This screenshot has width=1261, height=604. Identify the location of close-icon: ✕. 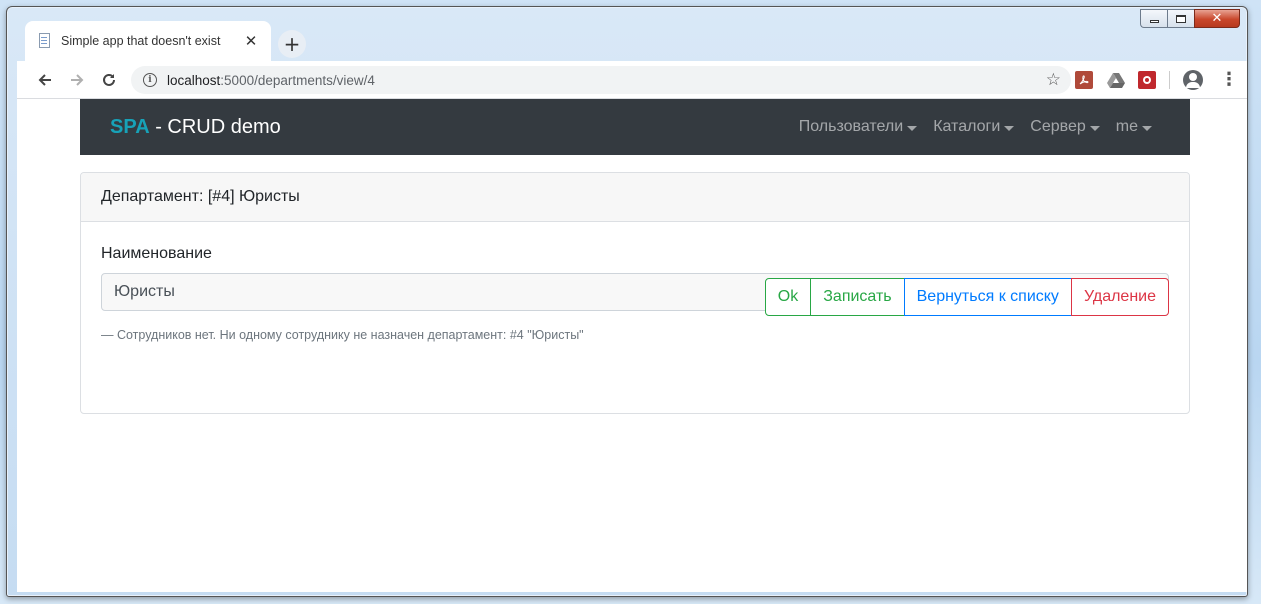
(1217, 18).